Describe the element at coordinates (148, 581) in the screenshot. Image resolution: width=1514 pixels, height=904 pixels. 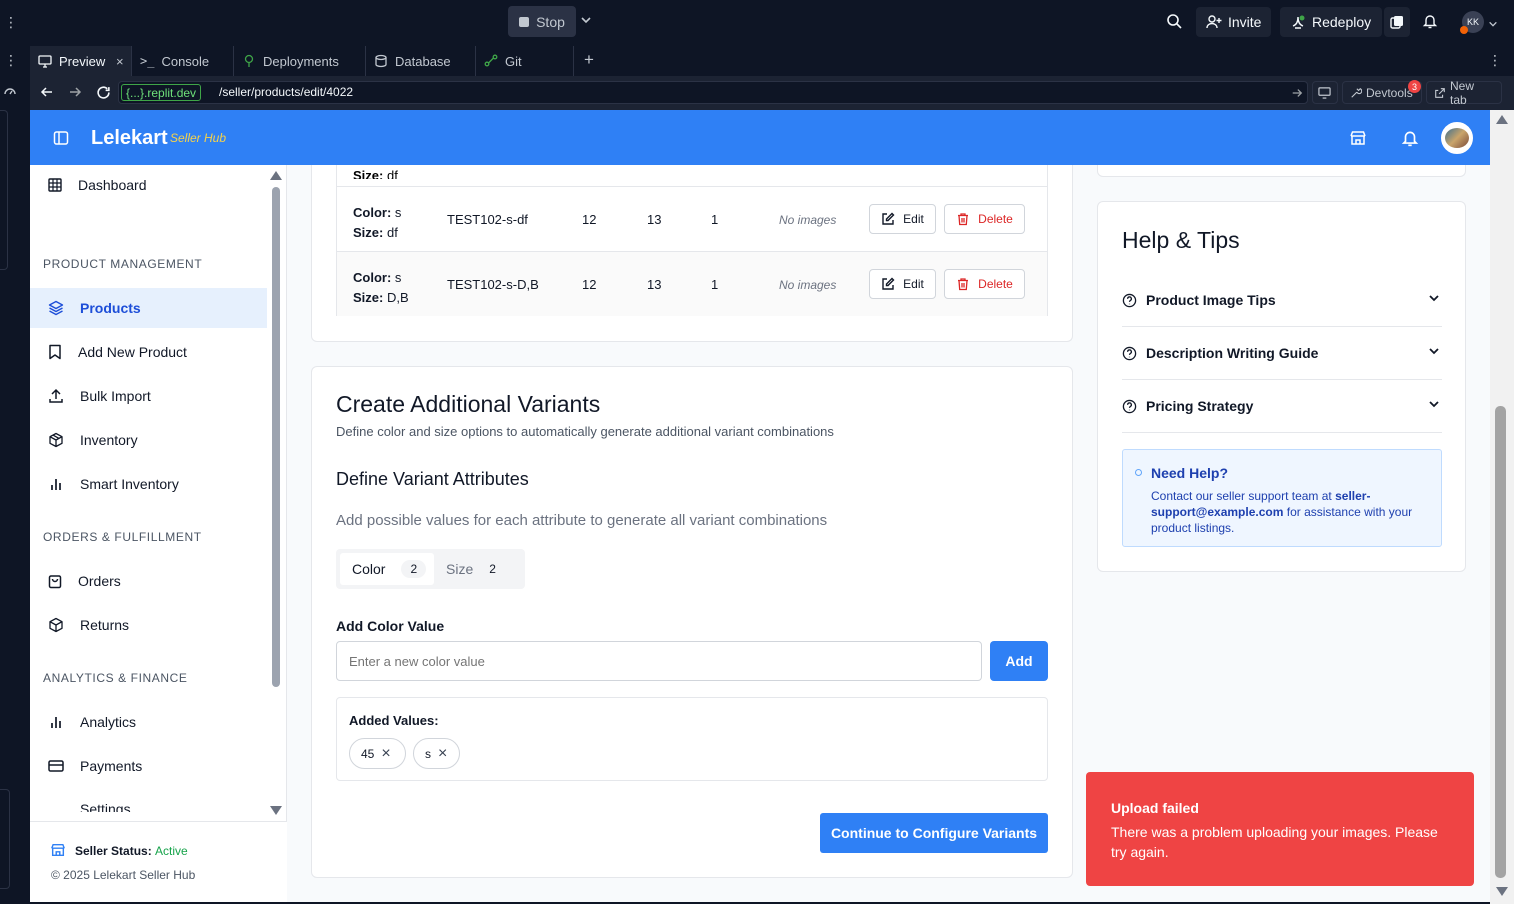
I see `sidebar-item-orders: Orders` at that location.